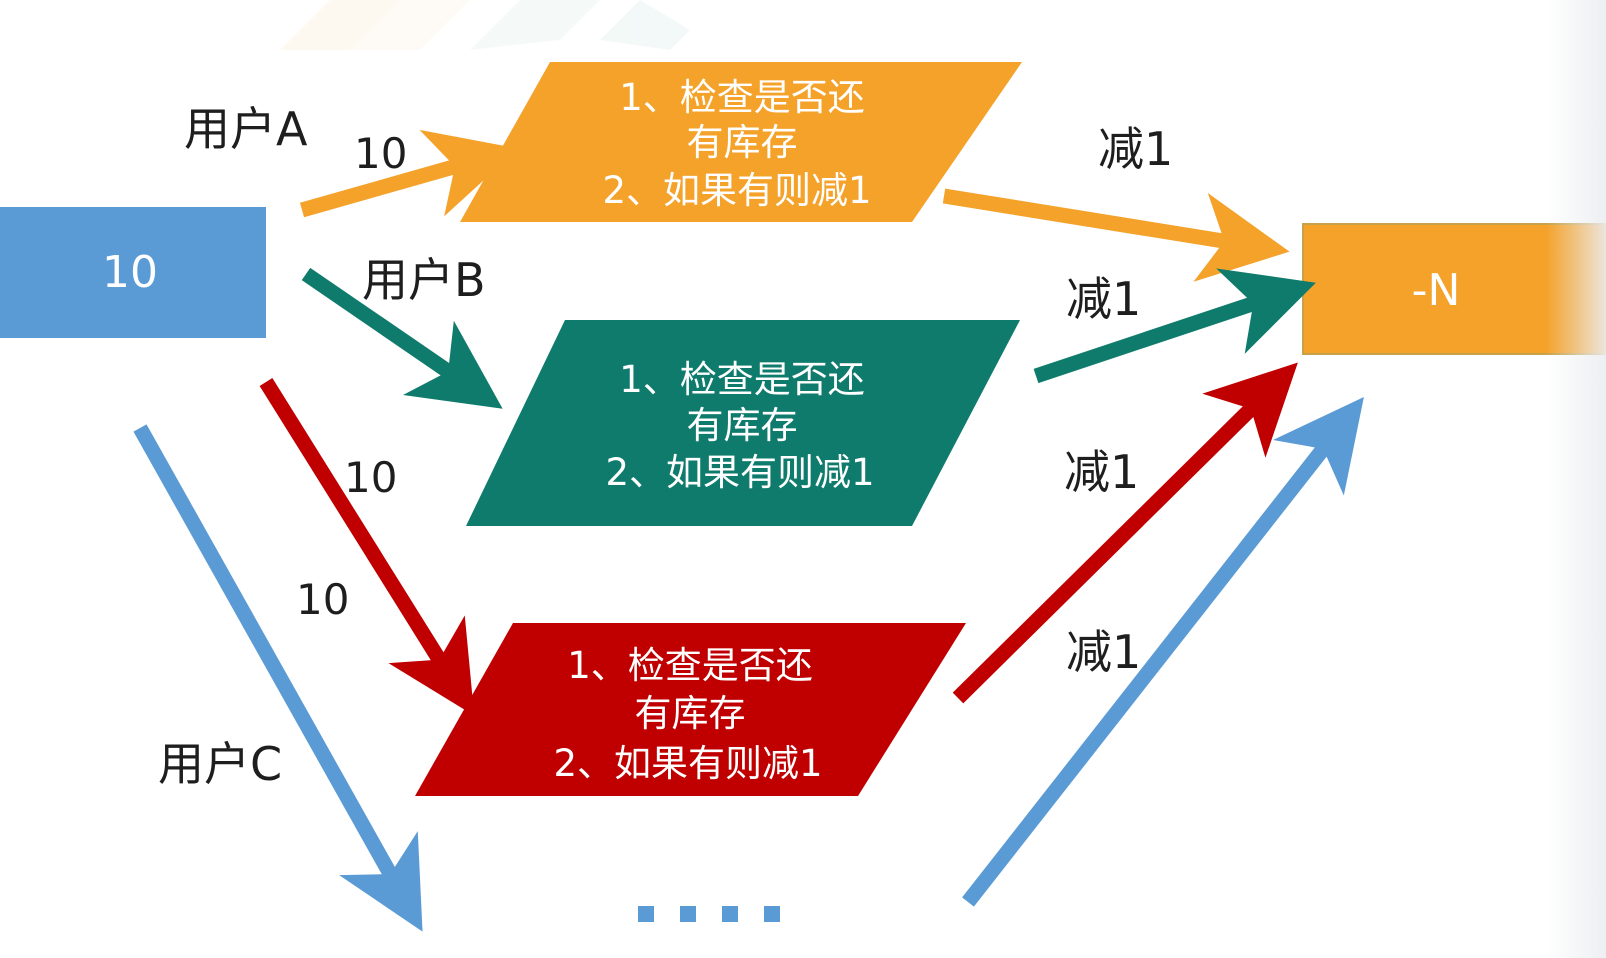  Describe the element at coordinates (739, 472) in the screenshot. I see `process-box-b-line3: 2、如果有则减1` at that location.